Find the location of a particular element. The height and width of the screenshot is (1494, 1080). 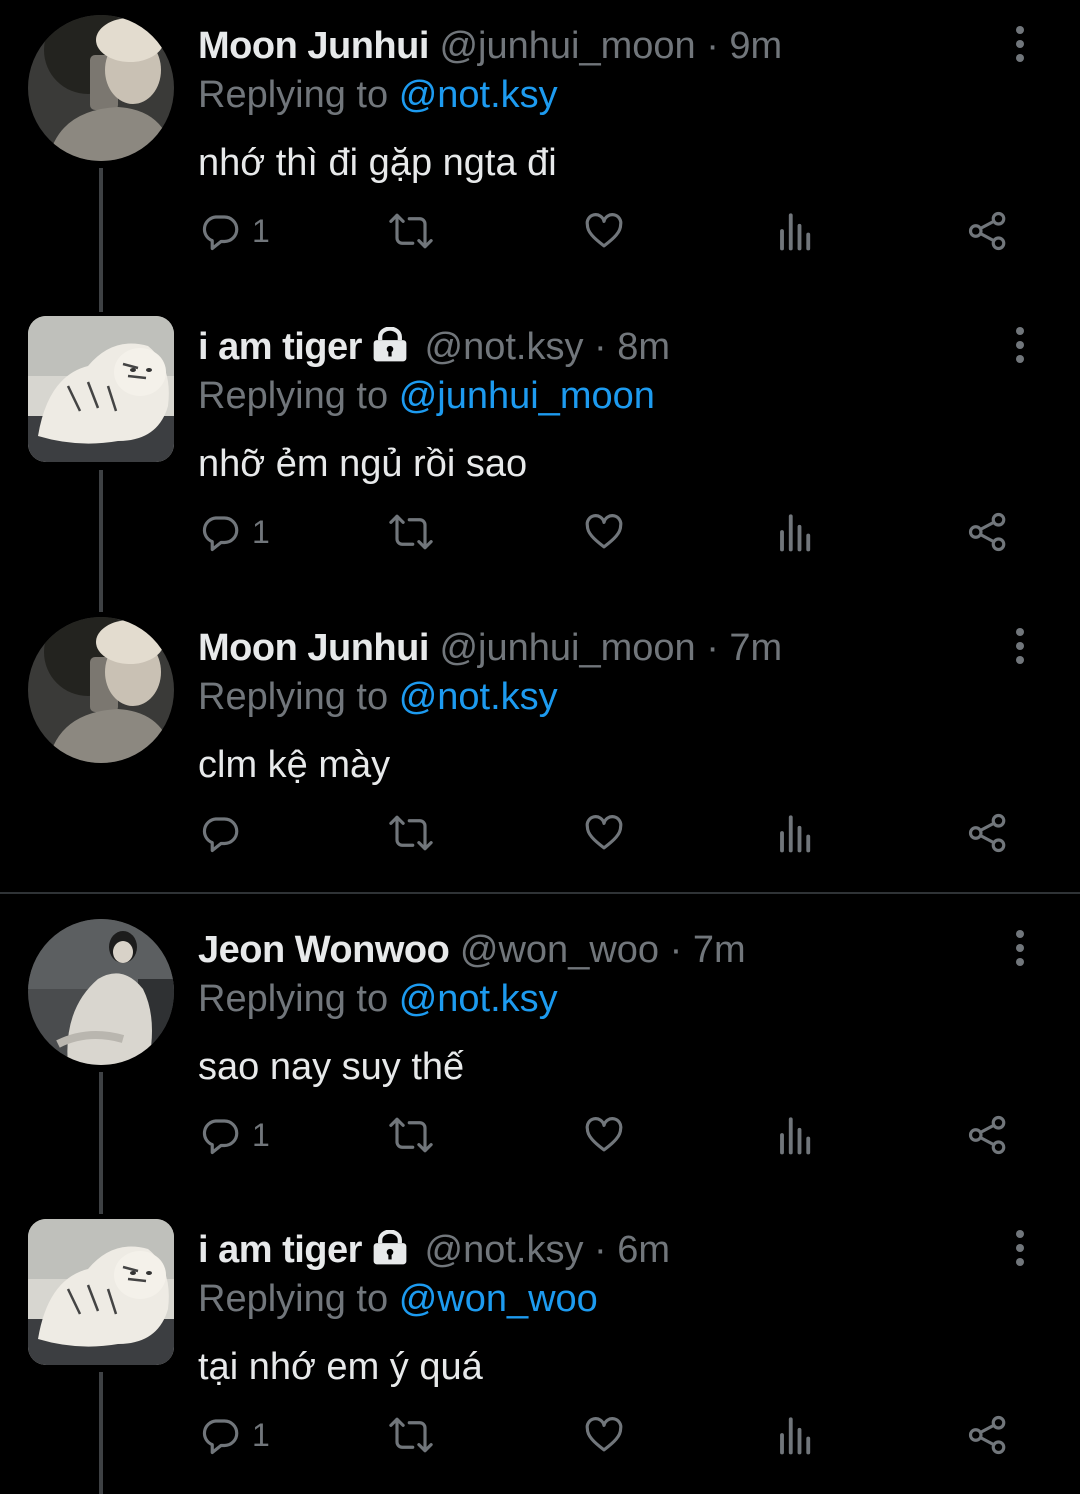

replying-mention: @junhui_moon is located at coordinates (527, 396).